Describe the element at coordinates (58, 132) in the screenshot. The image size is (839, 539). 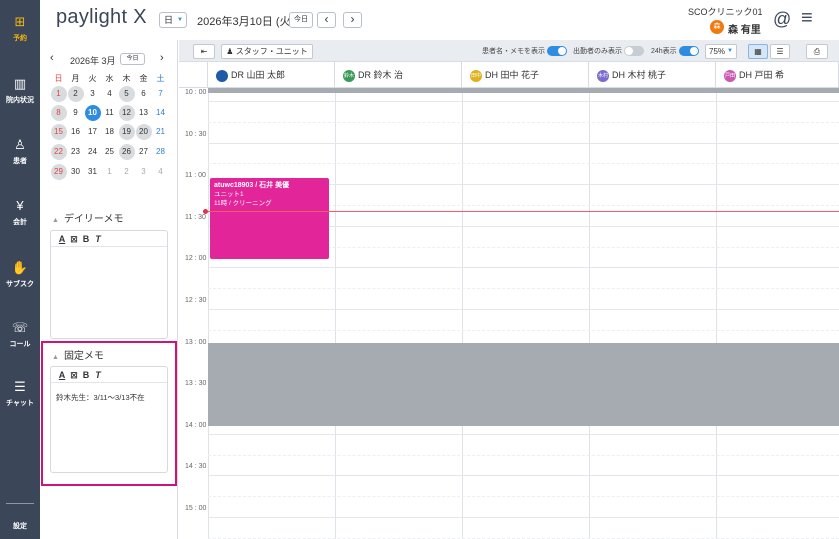
I see `calendar-day: 15` at that location.